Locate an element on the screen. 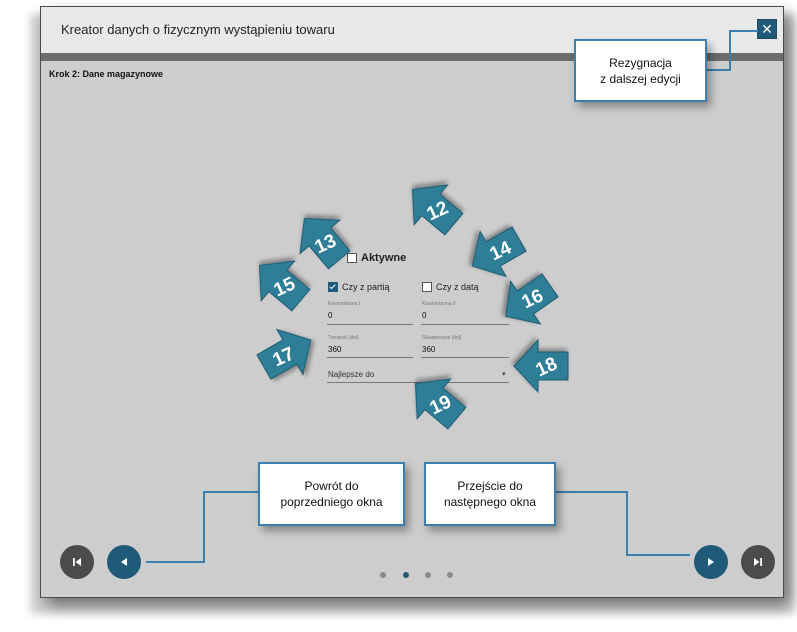 This screenshot has height=632, width=797. badge-14: 14 is located at coordinates (499, 252).